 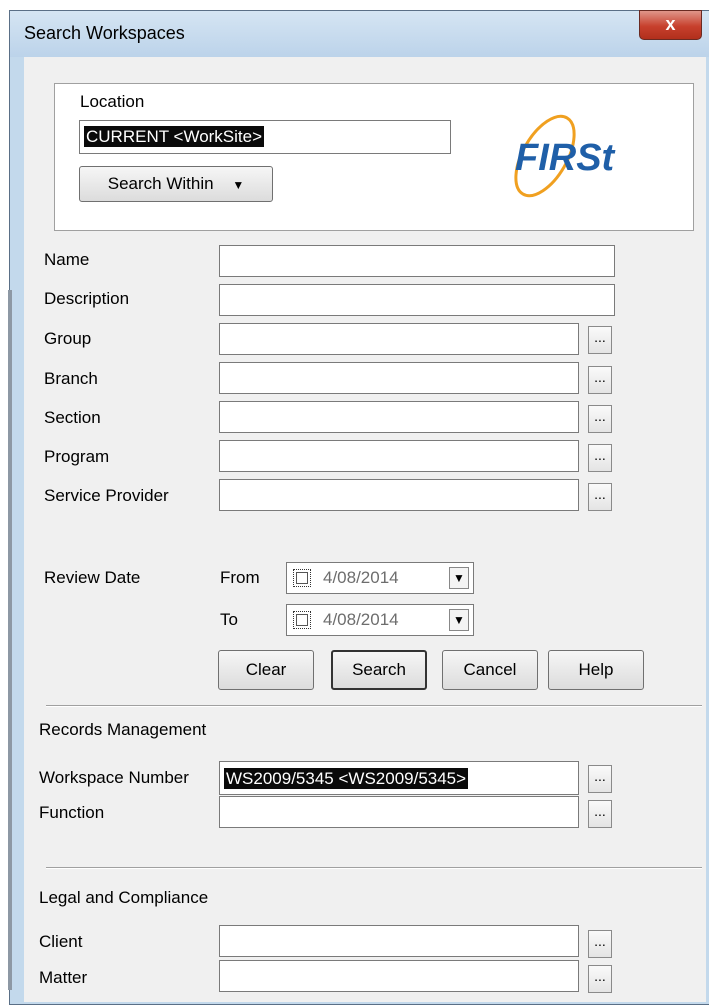 What do you see at coordinates (596, 670) in the screenshot?
I see `help-button: Help` at bounding box center [596, 670].